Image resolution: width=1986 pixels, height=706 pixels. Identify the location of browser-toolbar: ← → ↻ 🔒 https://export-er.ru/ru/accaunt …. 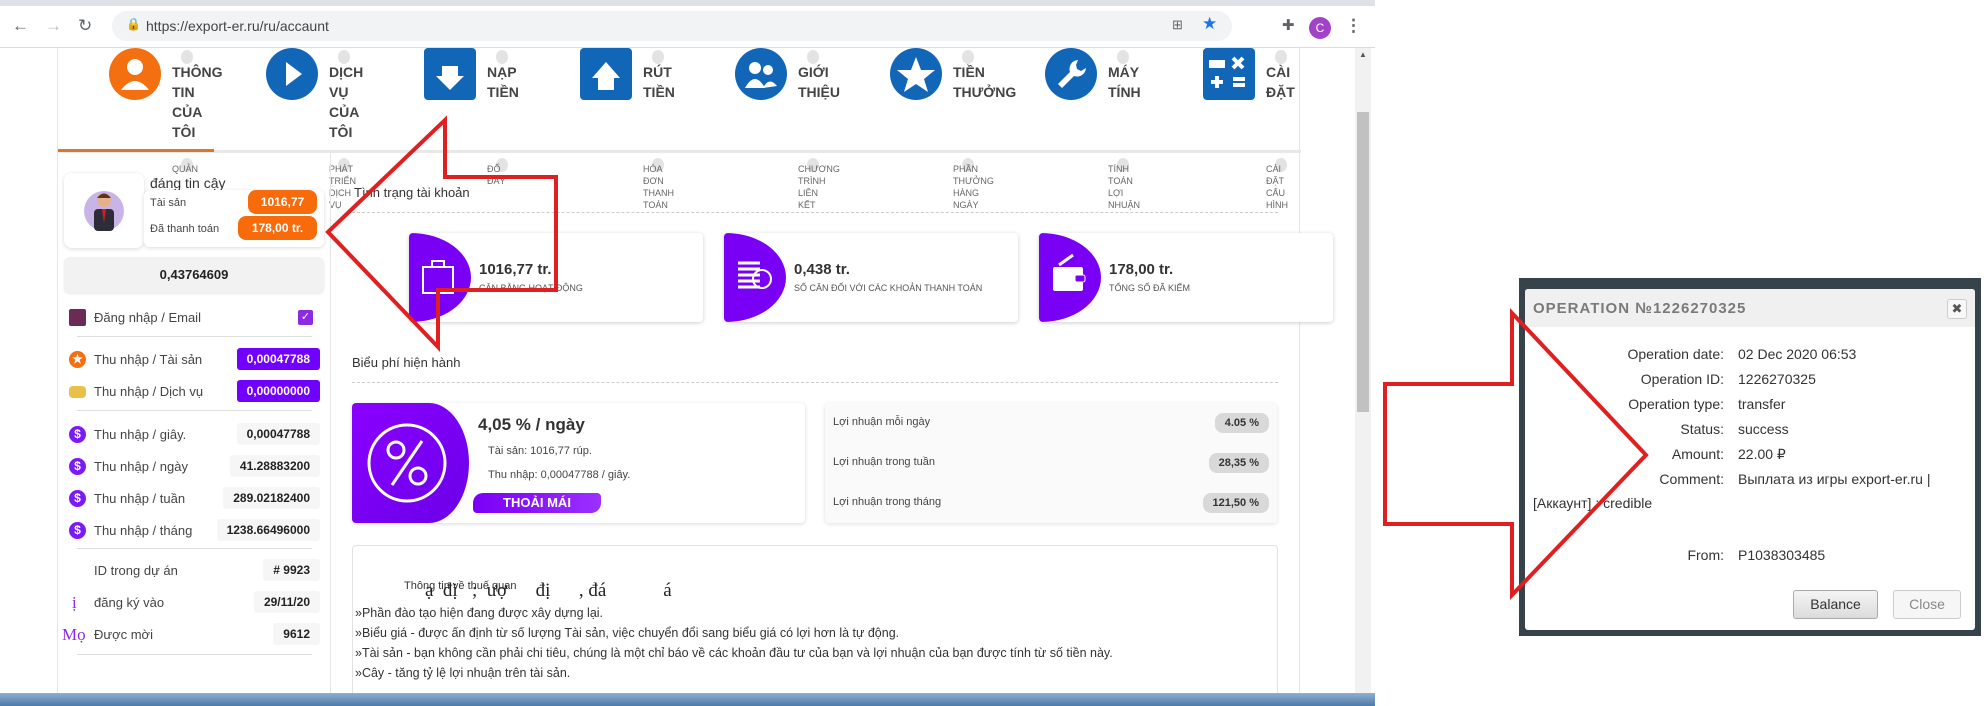
(687, 27).